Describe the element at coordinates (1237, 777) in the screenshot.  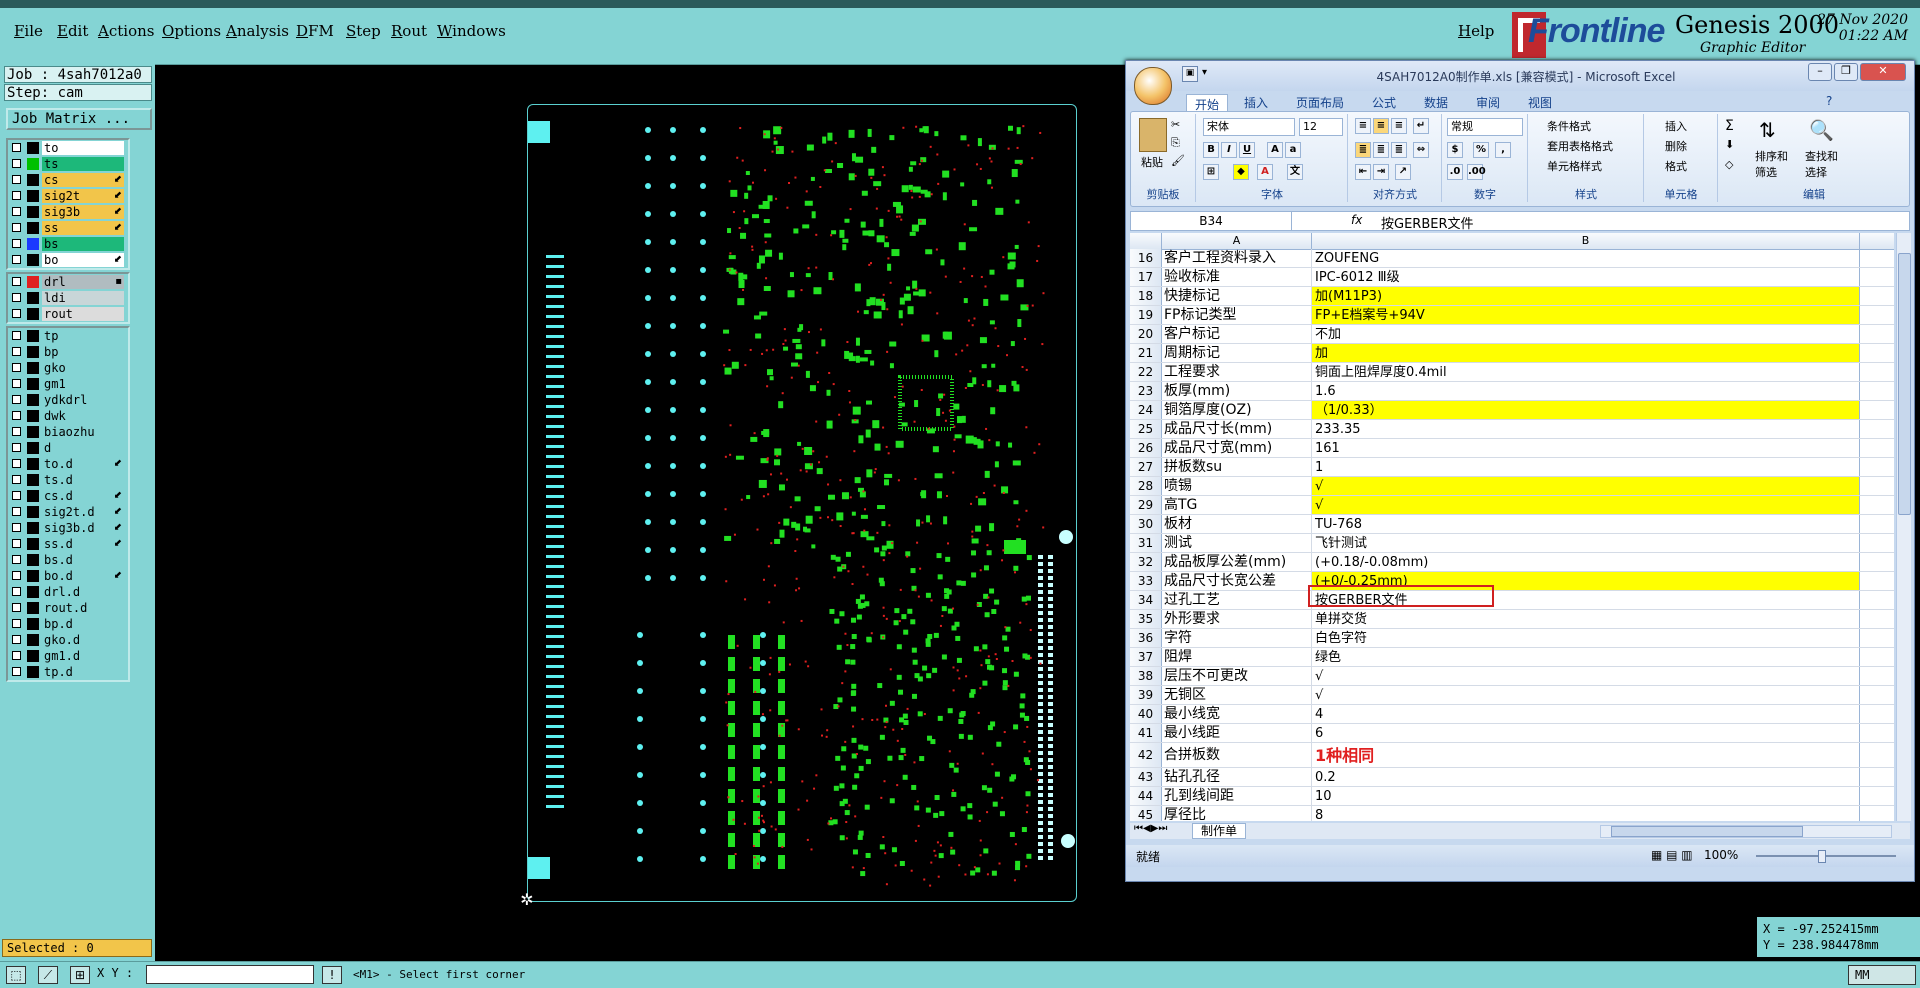
I see `cell-a: 钻孔孔径` at that location.